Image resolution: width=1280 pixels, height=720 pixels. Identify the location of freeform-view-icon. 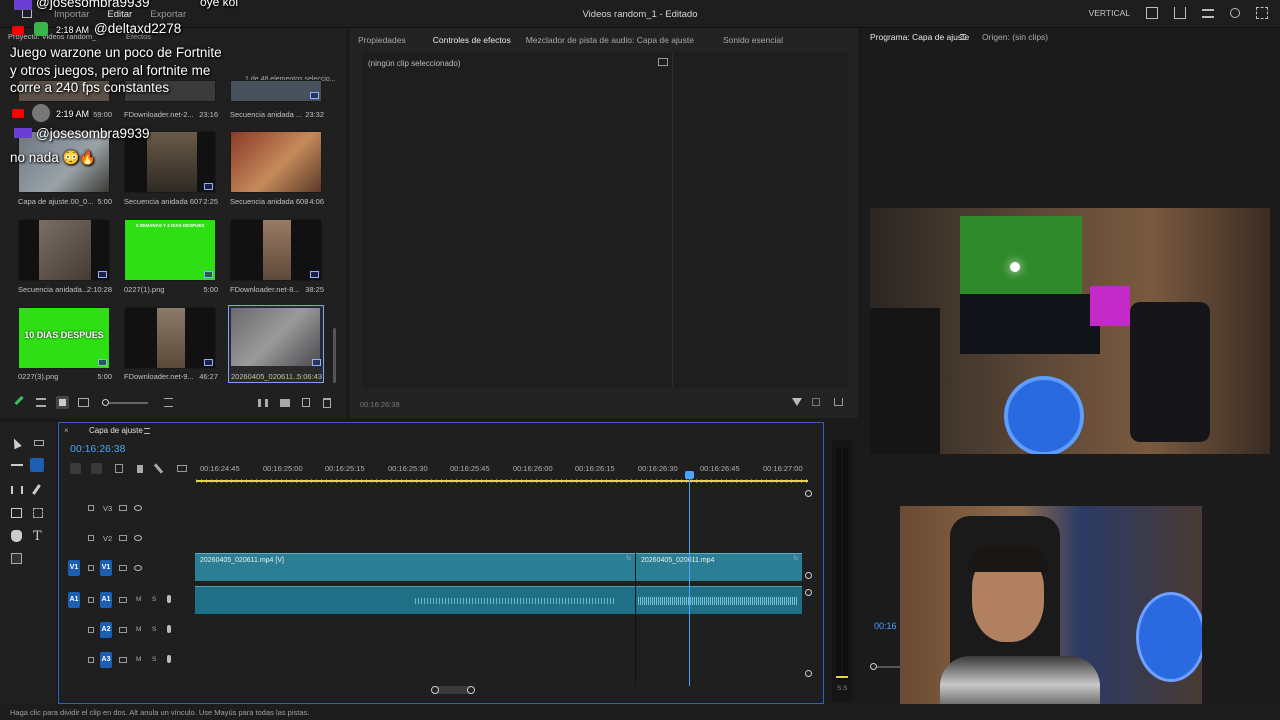
(83, 402).